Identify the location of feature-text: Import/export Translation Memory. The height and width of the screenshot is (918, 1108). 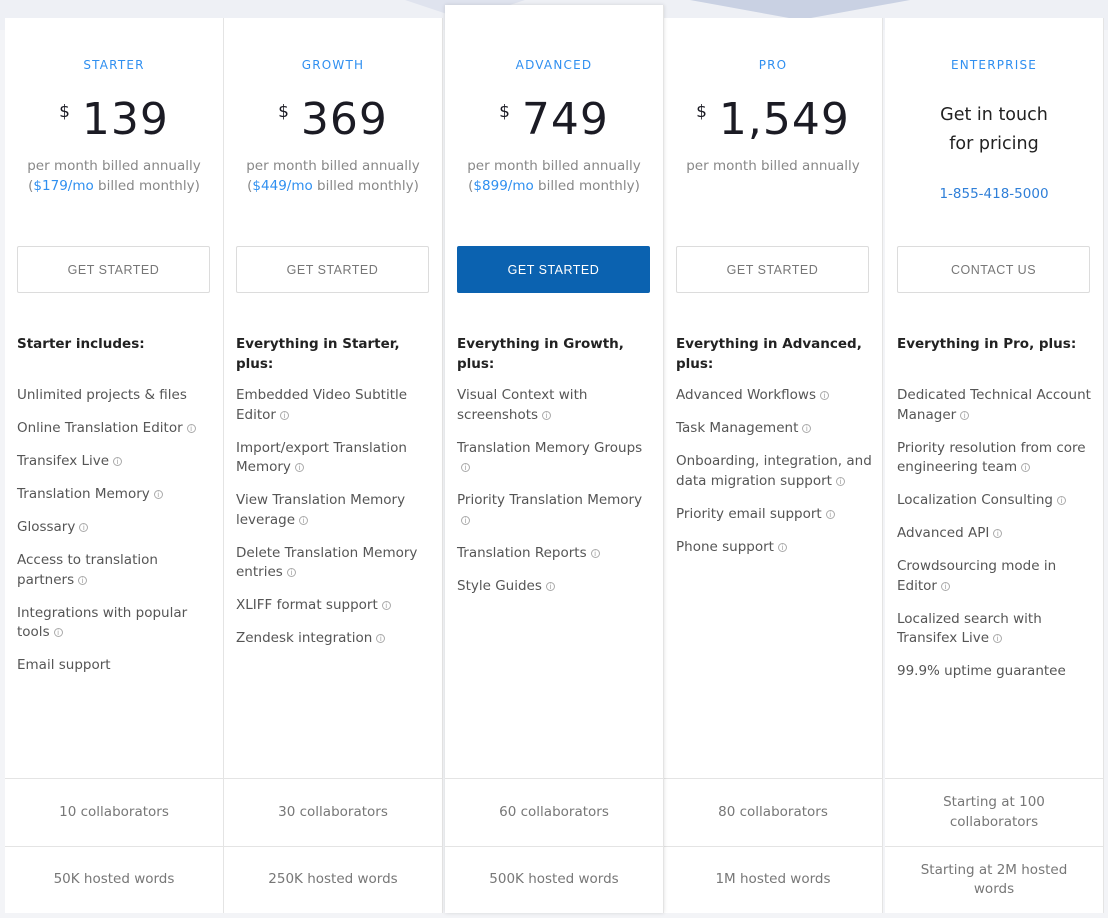
(321, 457).